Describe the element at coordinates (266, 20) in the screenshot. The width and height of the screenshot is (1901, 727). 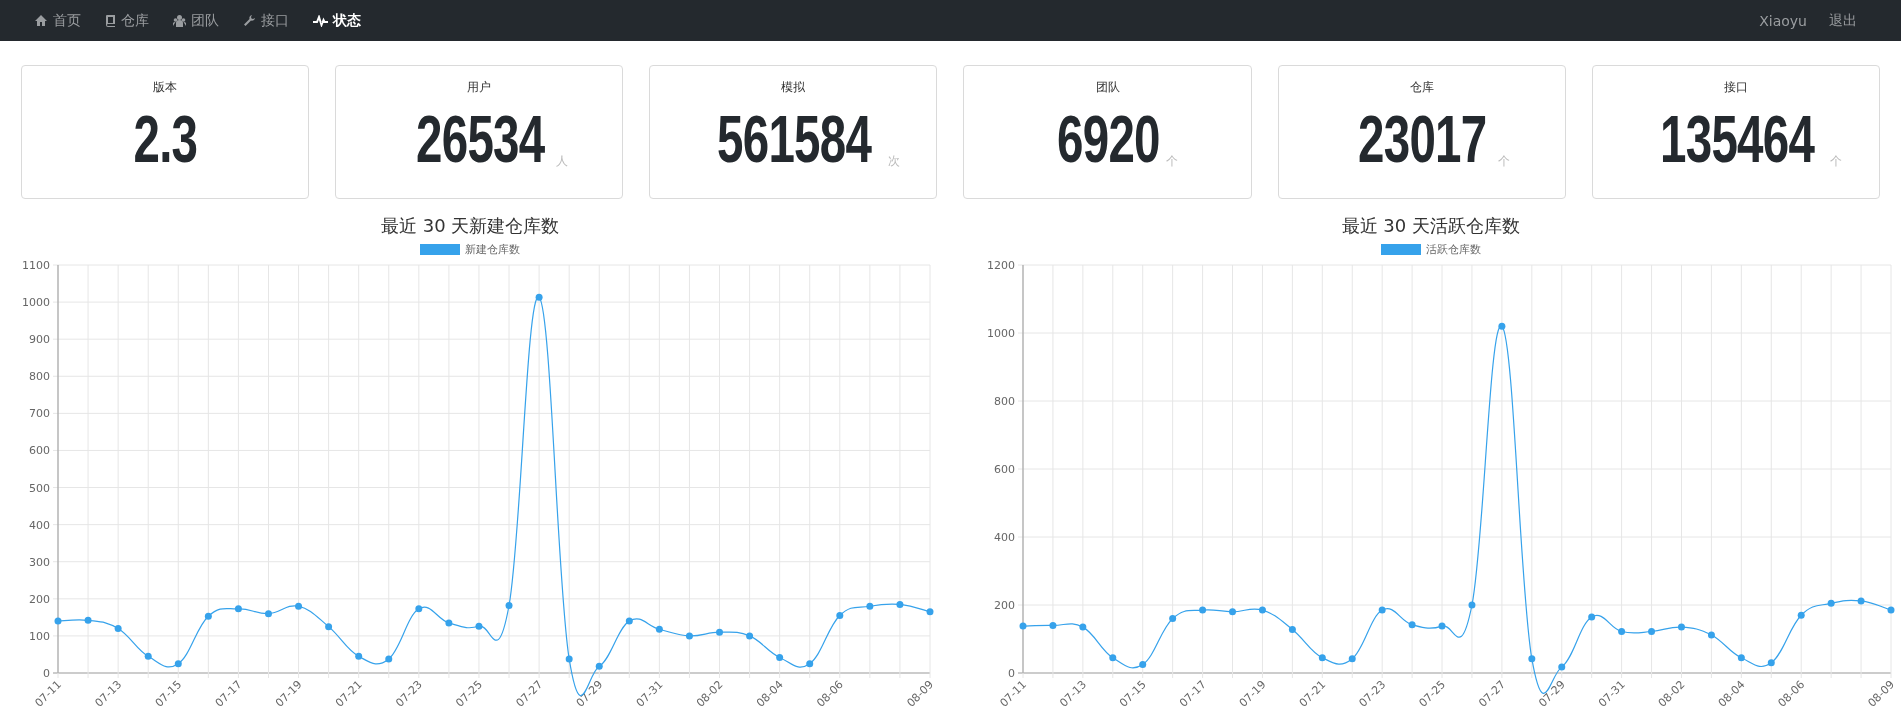
I see `nav-item: 接口` at that location.